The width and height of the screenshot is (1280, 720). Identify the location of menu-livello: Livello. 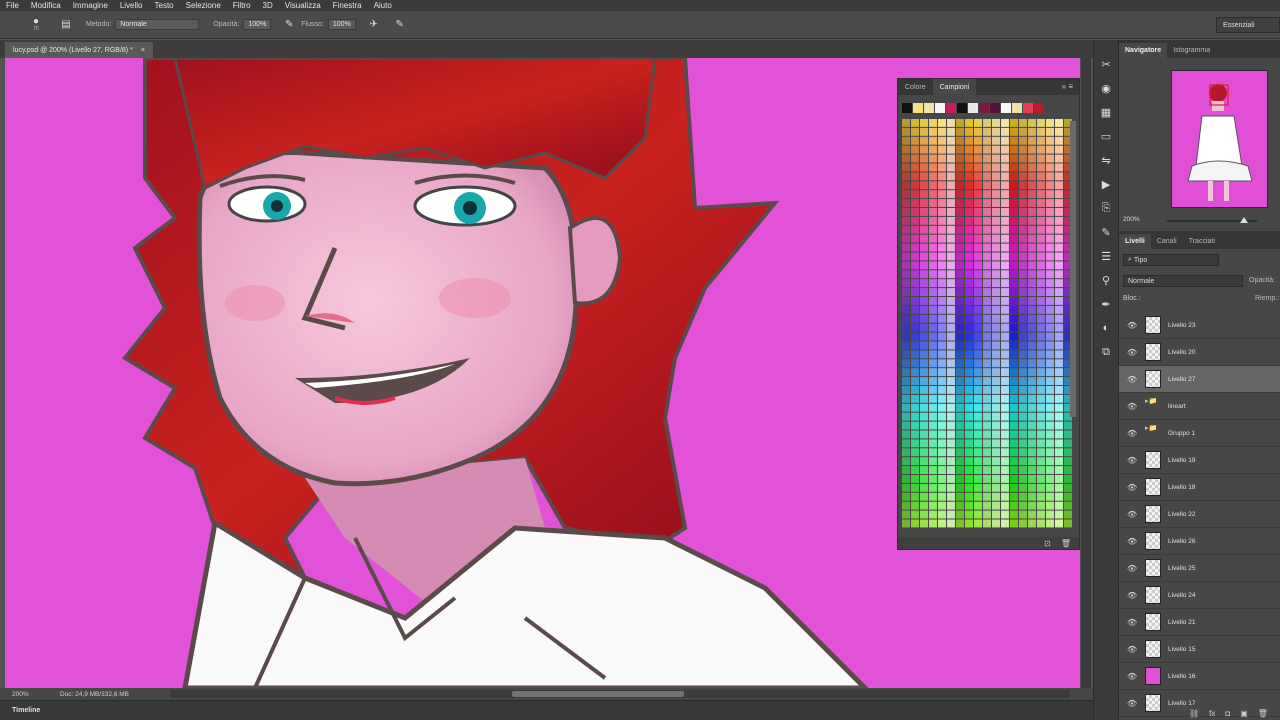
(131, 5).